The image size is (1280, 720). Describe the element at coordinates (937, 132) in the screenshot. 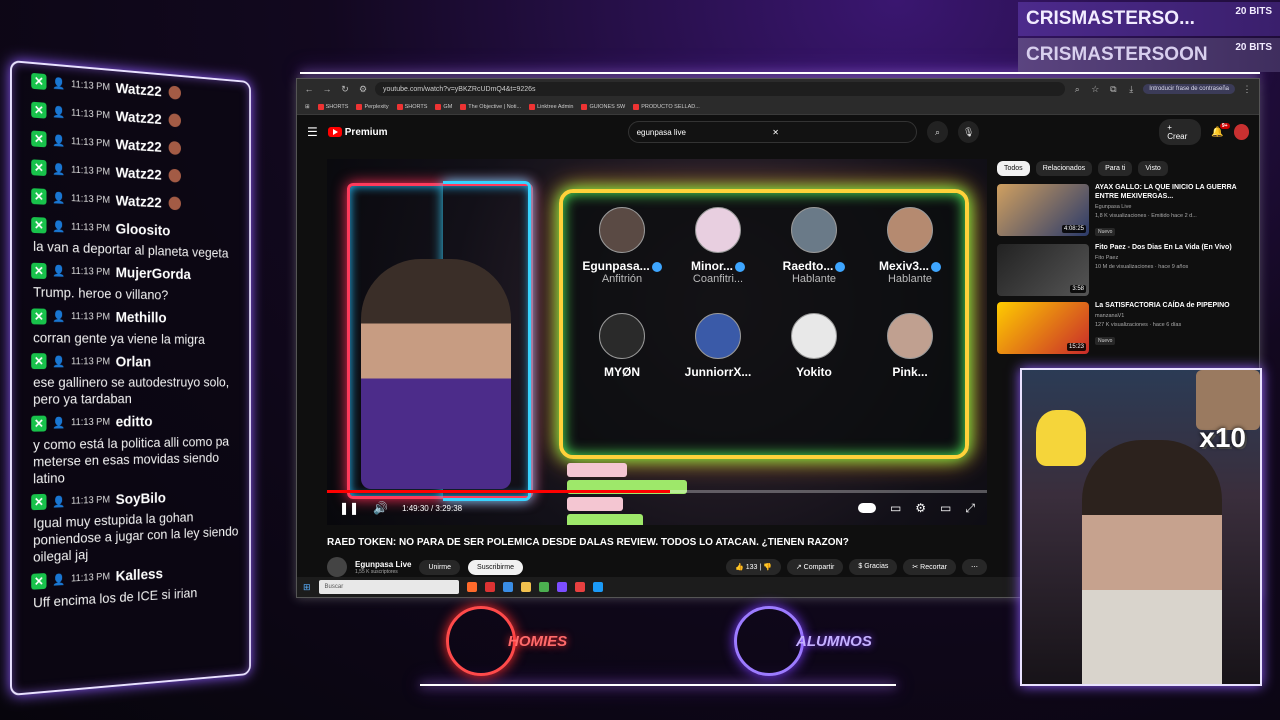

I see `search-icon: ⌕` at that location.